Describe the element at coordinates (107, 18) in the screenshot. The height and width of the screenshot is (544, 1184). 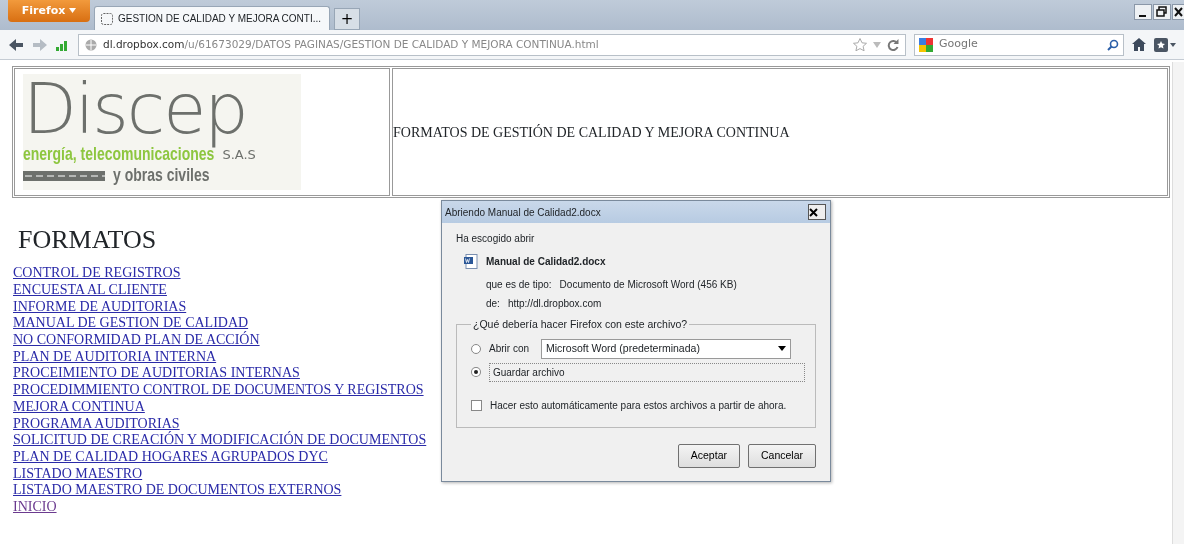
I see `page-icon` at that location.